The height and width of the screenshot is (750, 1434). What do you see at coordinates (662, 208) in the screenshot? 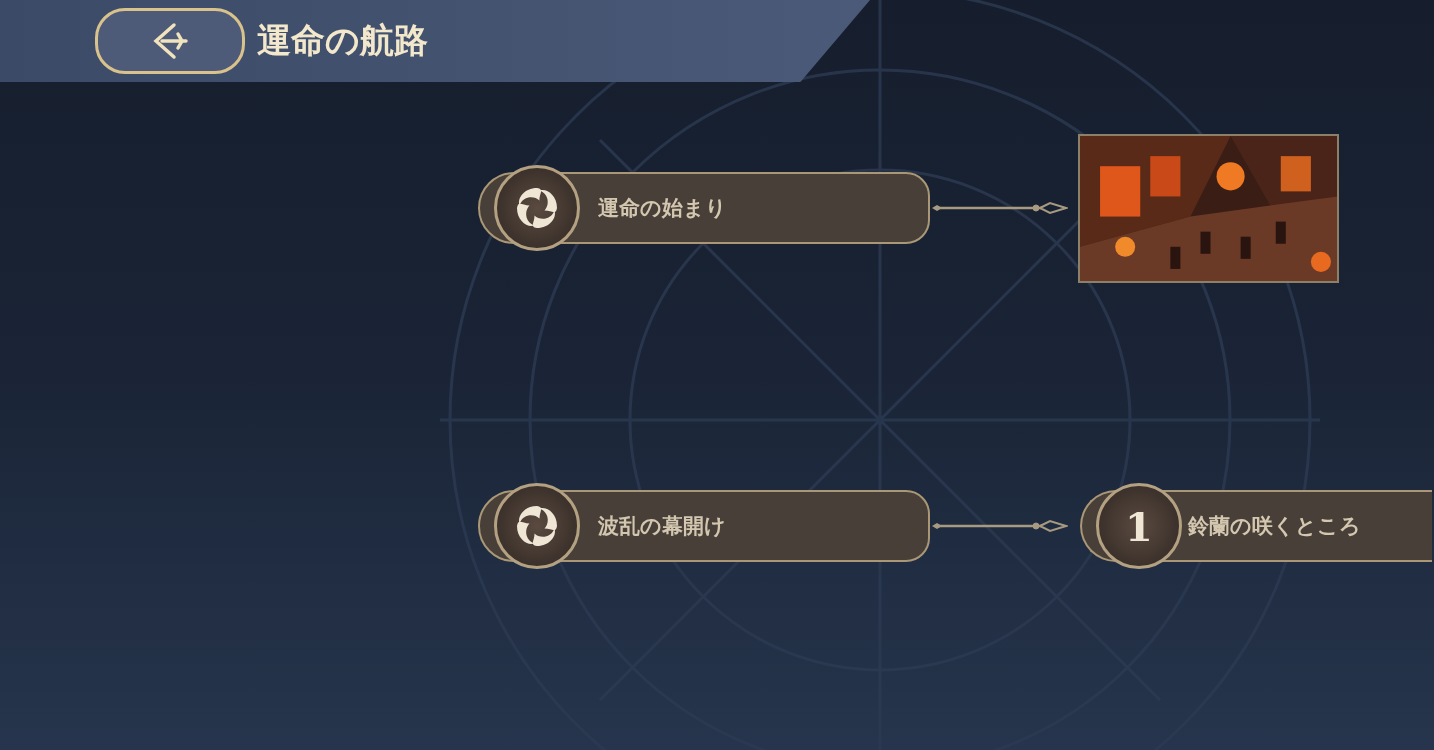
I see `node-label: 運命の始まり` at bounding box center [662, 208].